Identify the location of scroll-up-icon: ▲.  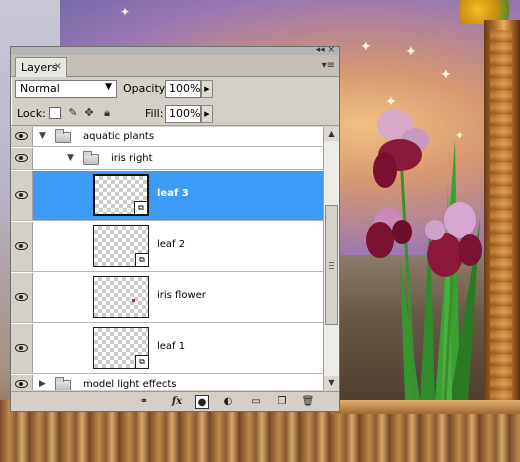
(331, 134).